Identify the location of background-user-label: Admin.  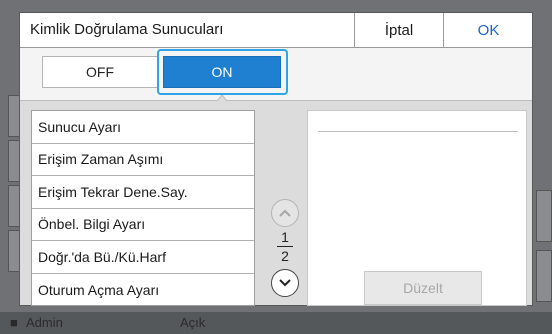
(44, 322).